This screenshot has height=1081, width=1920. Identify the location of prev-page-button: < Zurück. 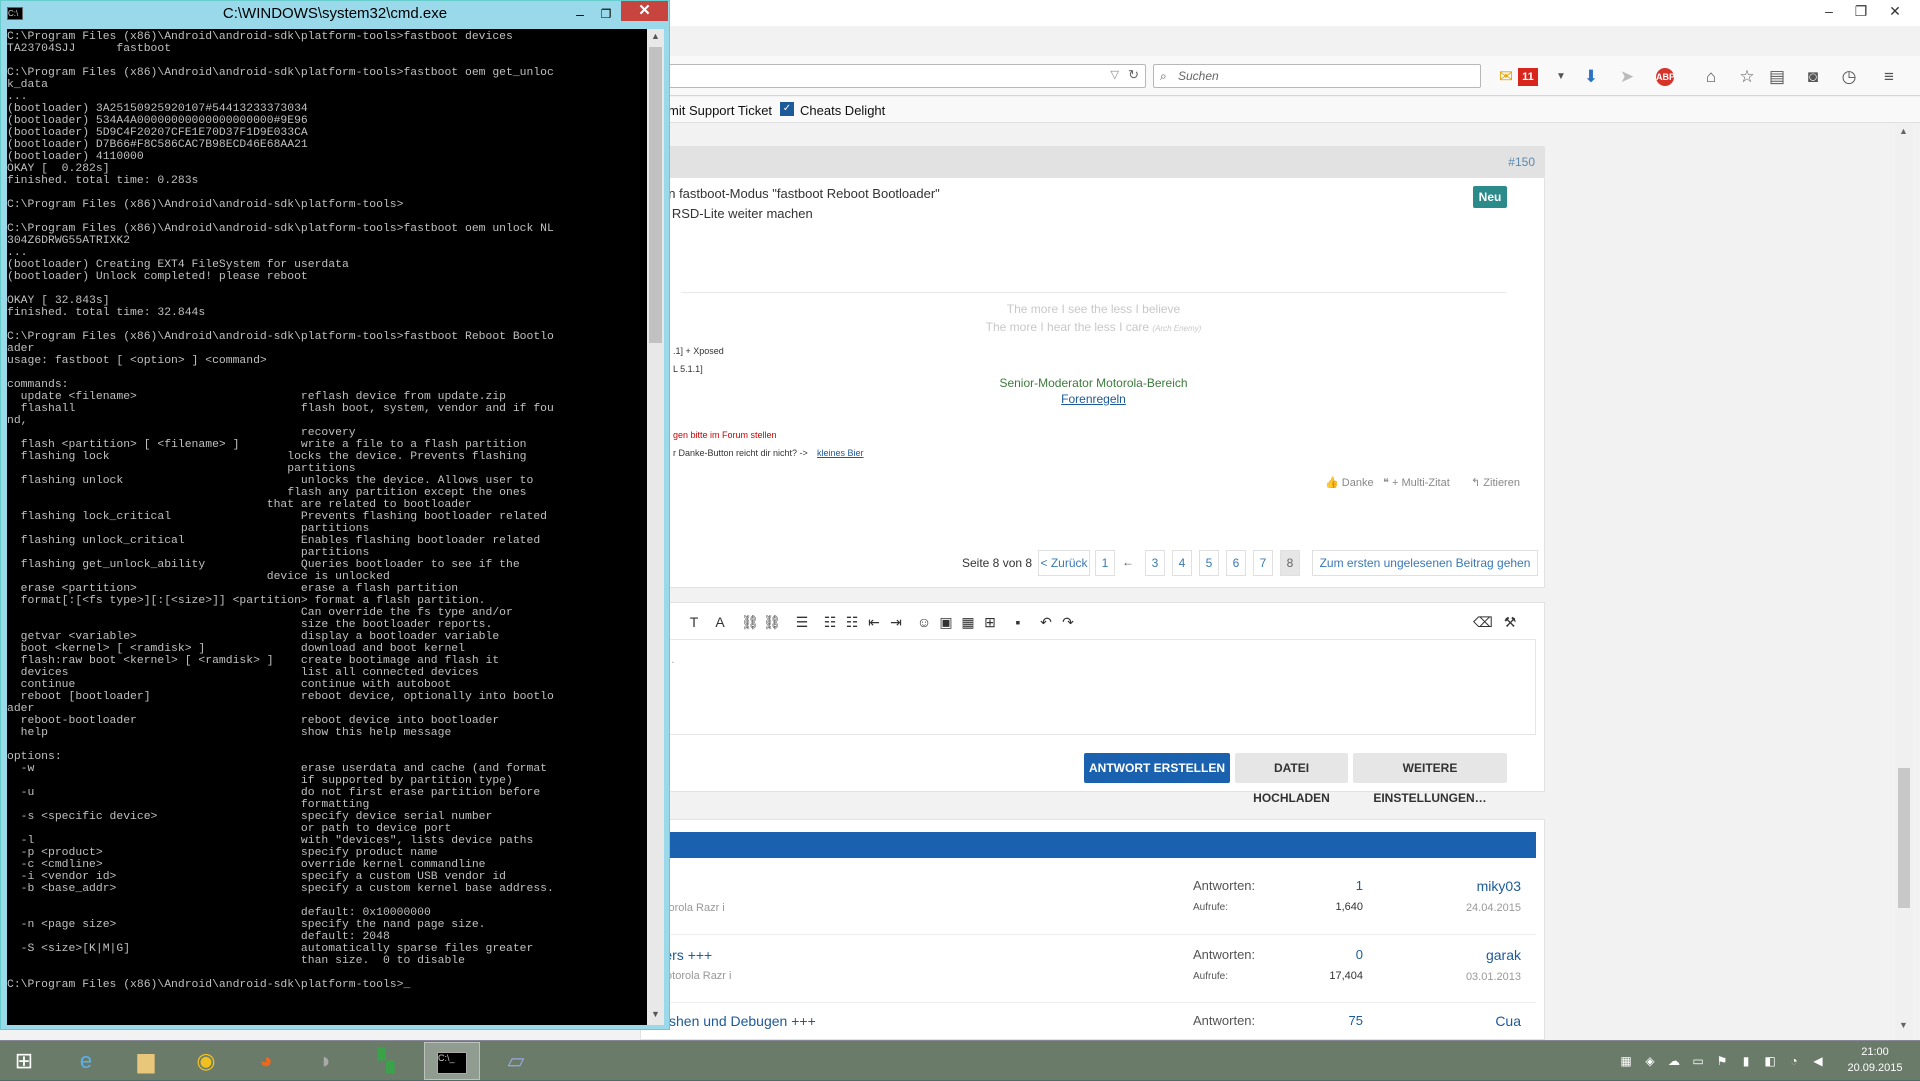
(1064, 563).